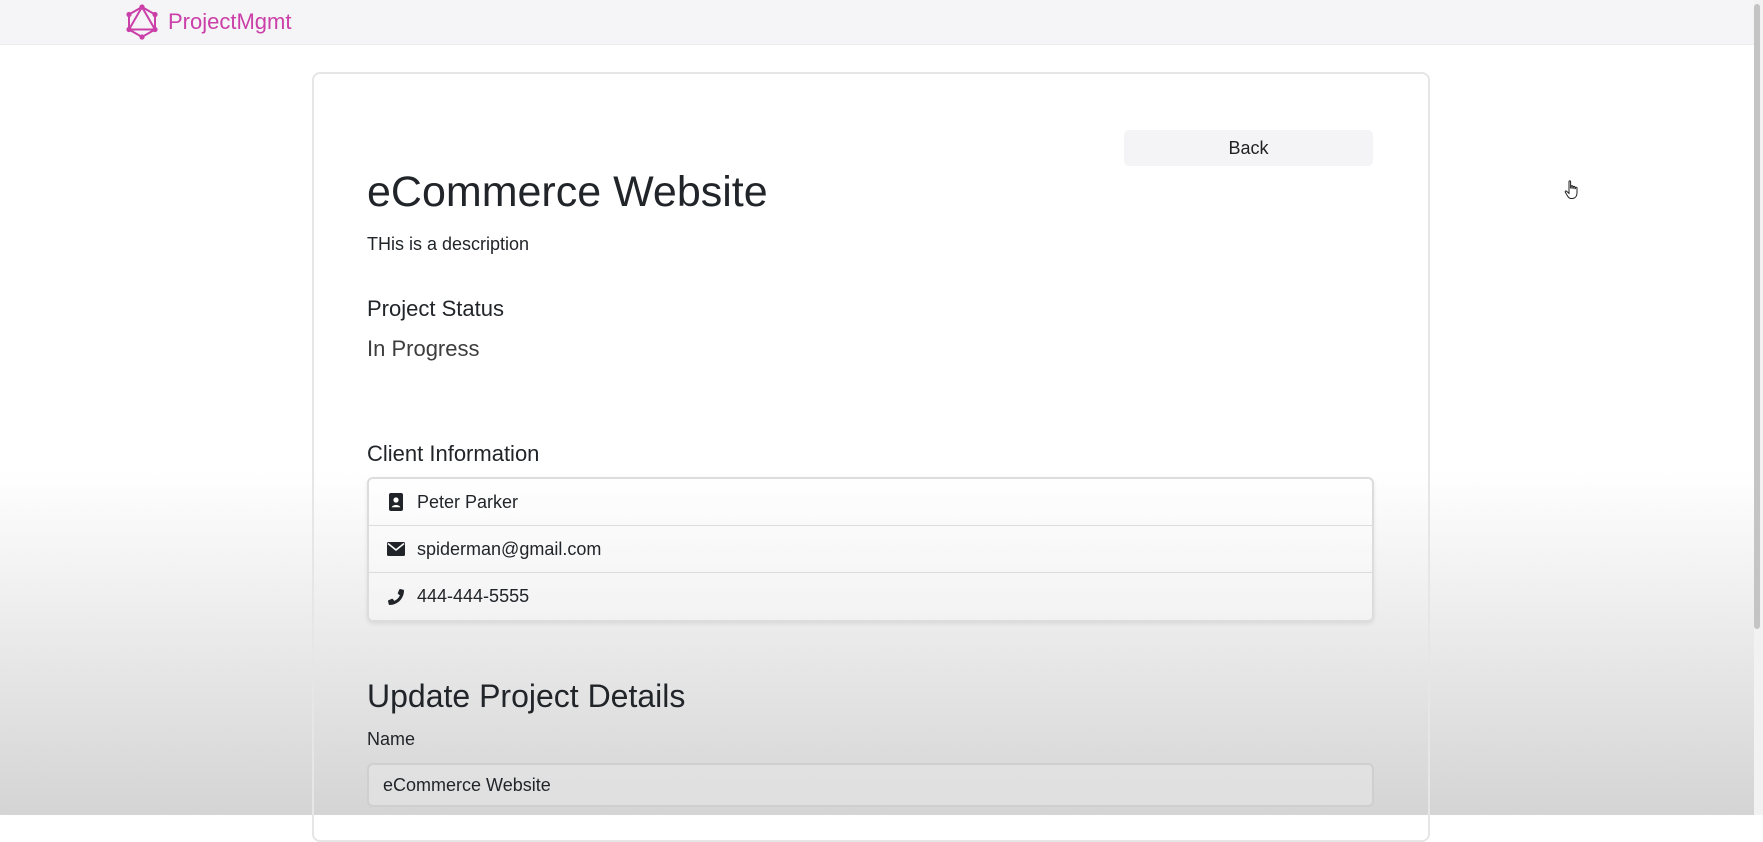 This screenshot has width=1763, height=842. I want to click on back-button: Back, so click(1248, 148).